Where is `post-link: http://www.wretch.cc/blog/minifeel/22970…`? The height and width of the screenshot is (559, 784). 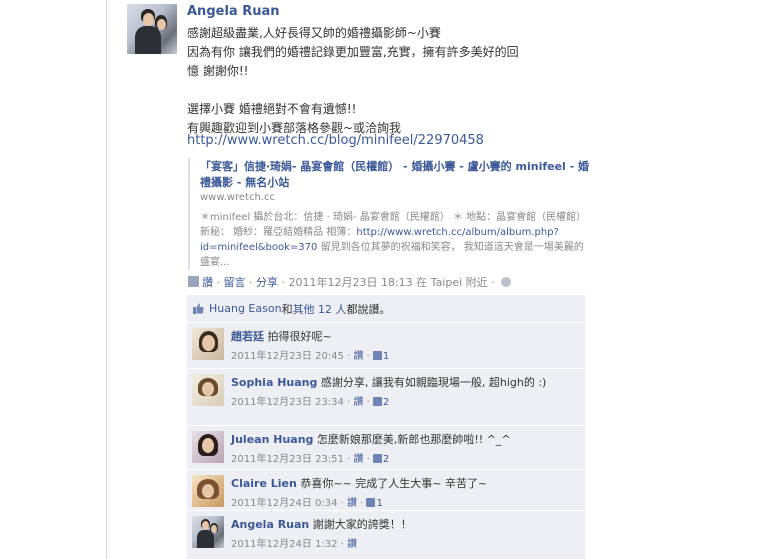
post-link: http://www.wretch.cc/blog/minifeel/22970… is located at coordinates (335, 140).